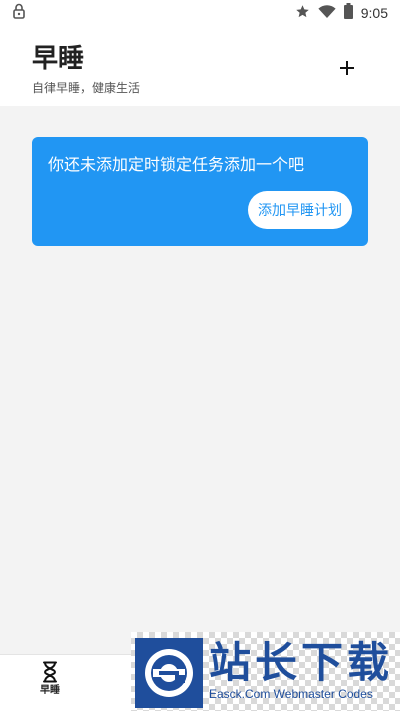 This screenshot has height=711, width=400. I want to click on wifi-icon, so click(327, 13).